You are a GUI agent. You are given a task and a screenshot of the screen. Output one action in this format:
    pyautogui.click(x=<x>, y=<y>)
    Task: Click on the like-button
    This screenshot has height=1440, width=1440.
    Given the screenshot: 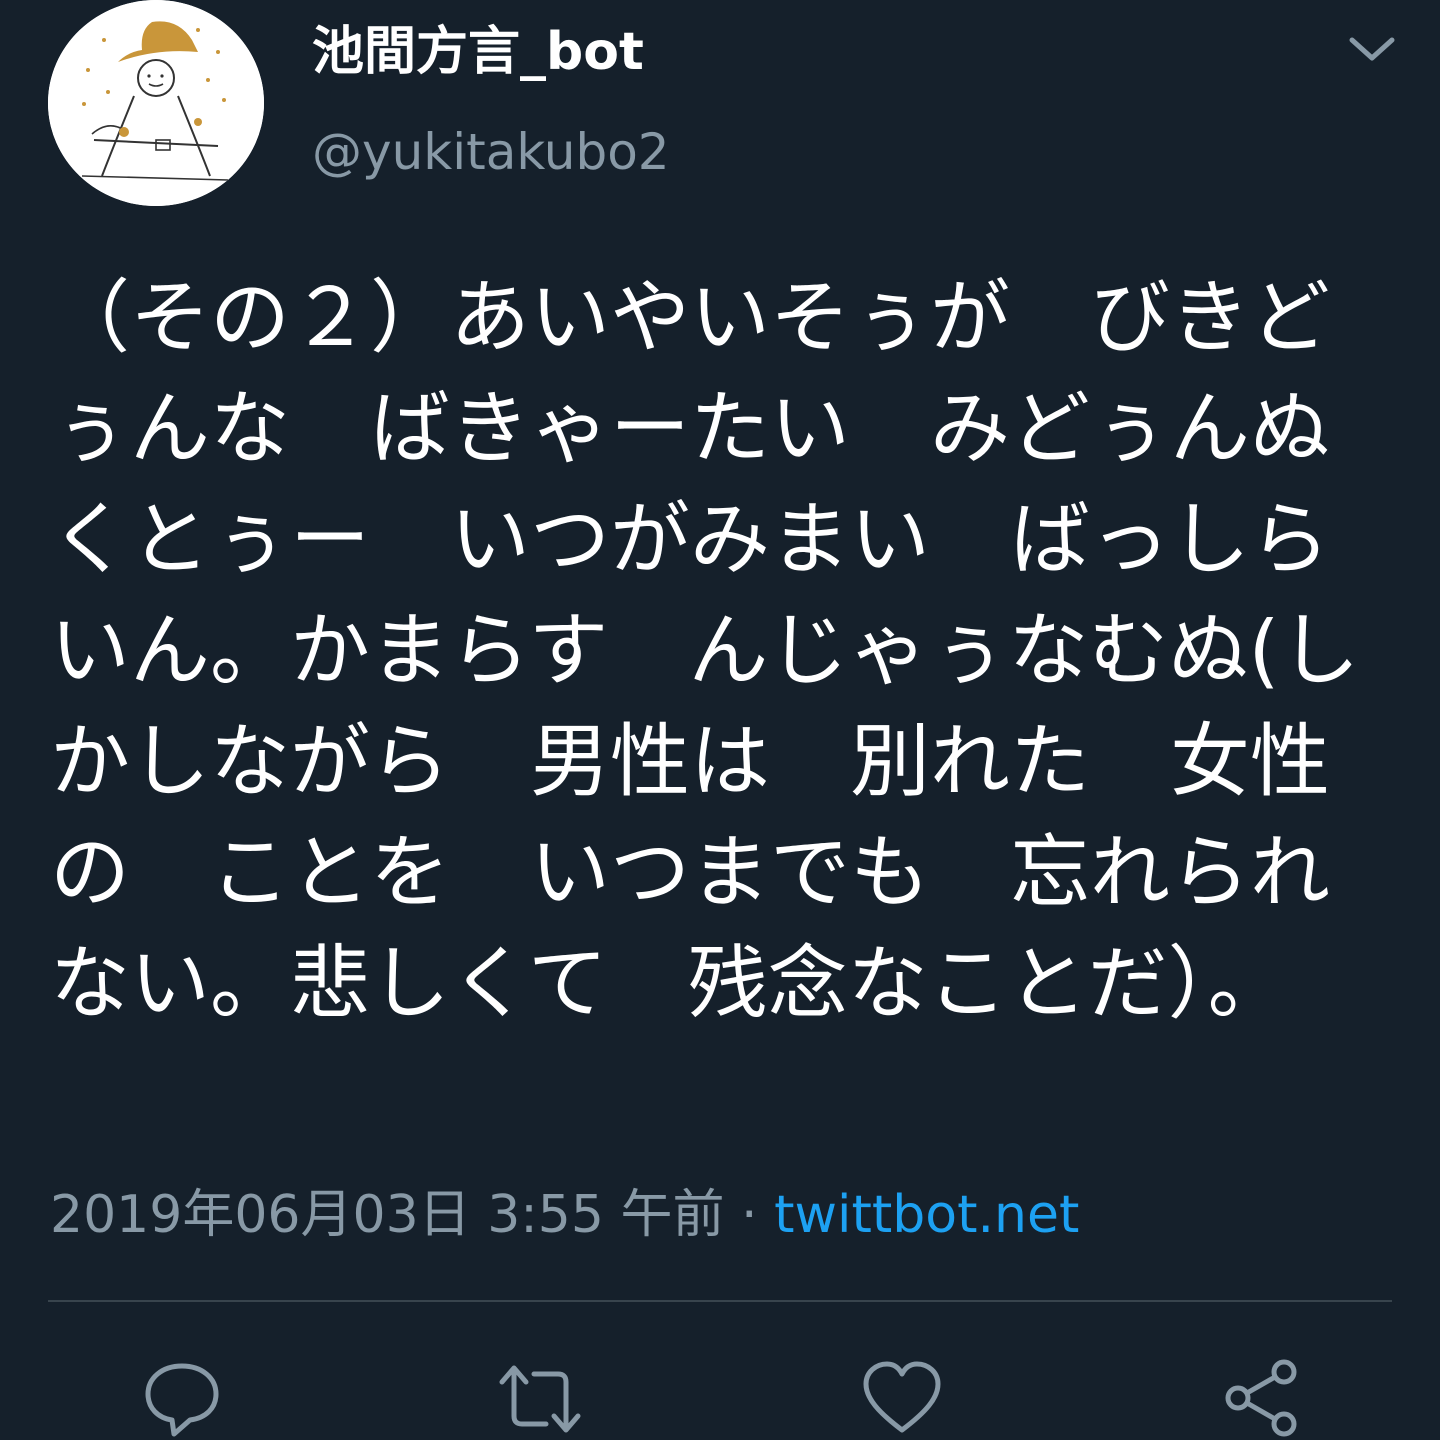 What is the action you would take?
    pyautogui.click(x=902, y=1398)
    